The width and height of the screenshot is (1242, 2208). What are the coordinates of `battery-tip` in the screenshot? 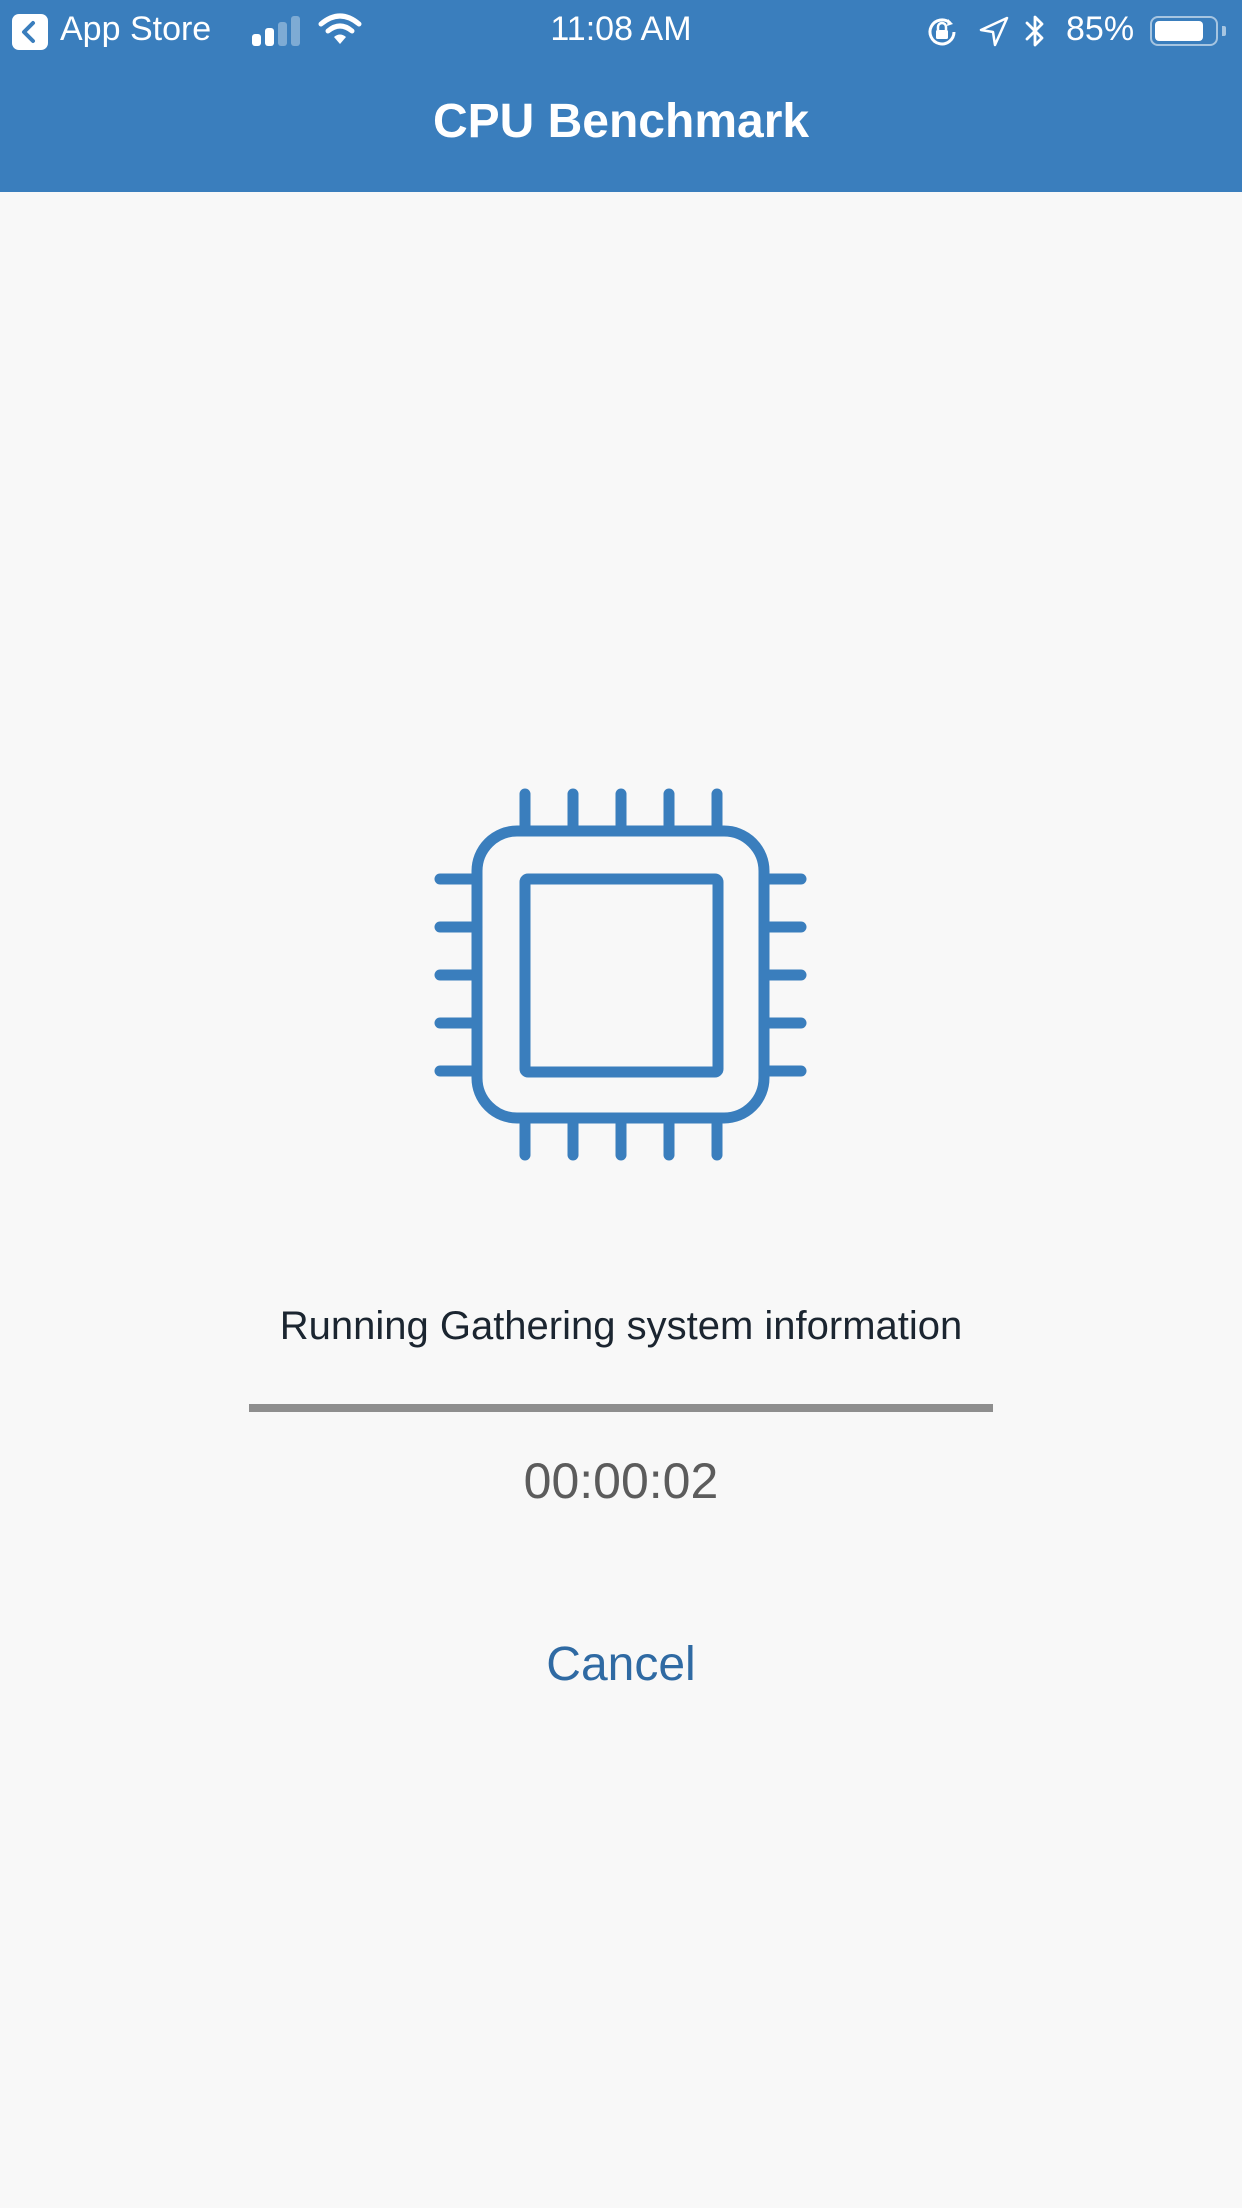 It's located at (1224, 31).